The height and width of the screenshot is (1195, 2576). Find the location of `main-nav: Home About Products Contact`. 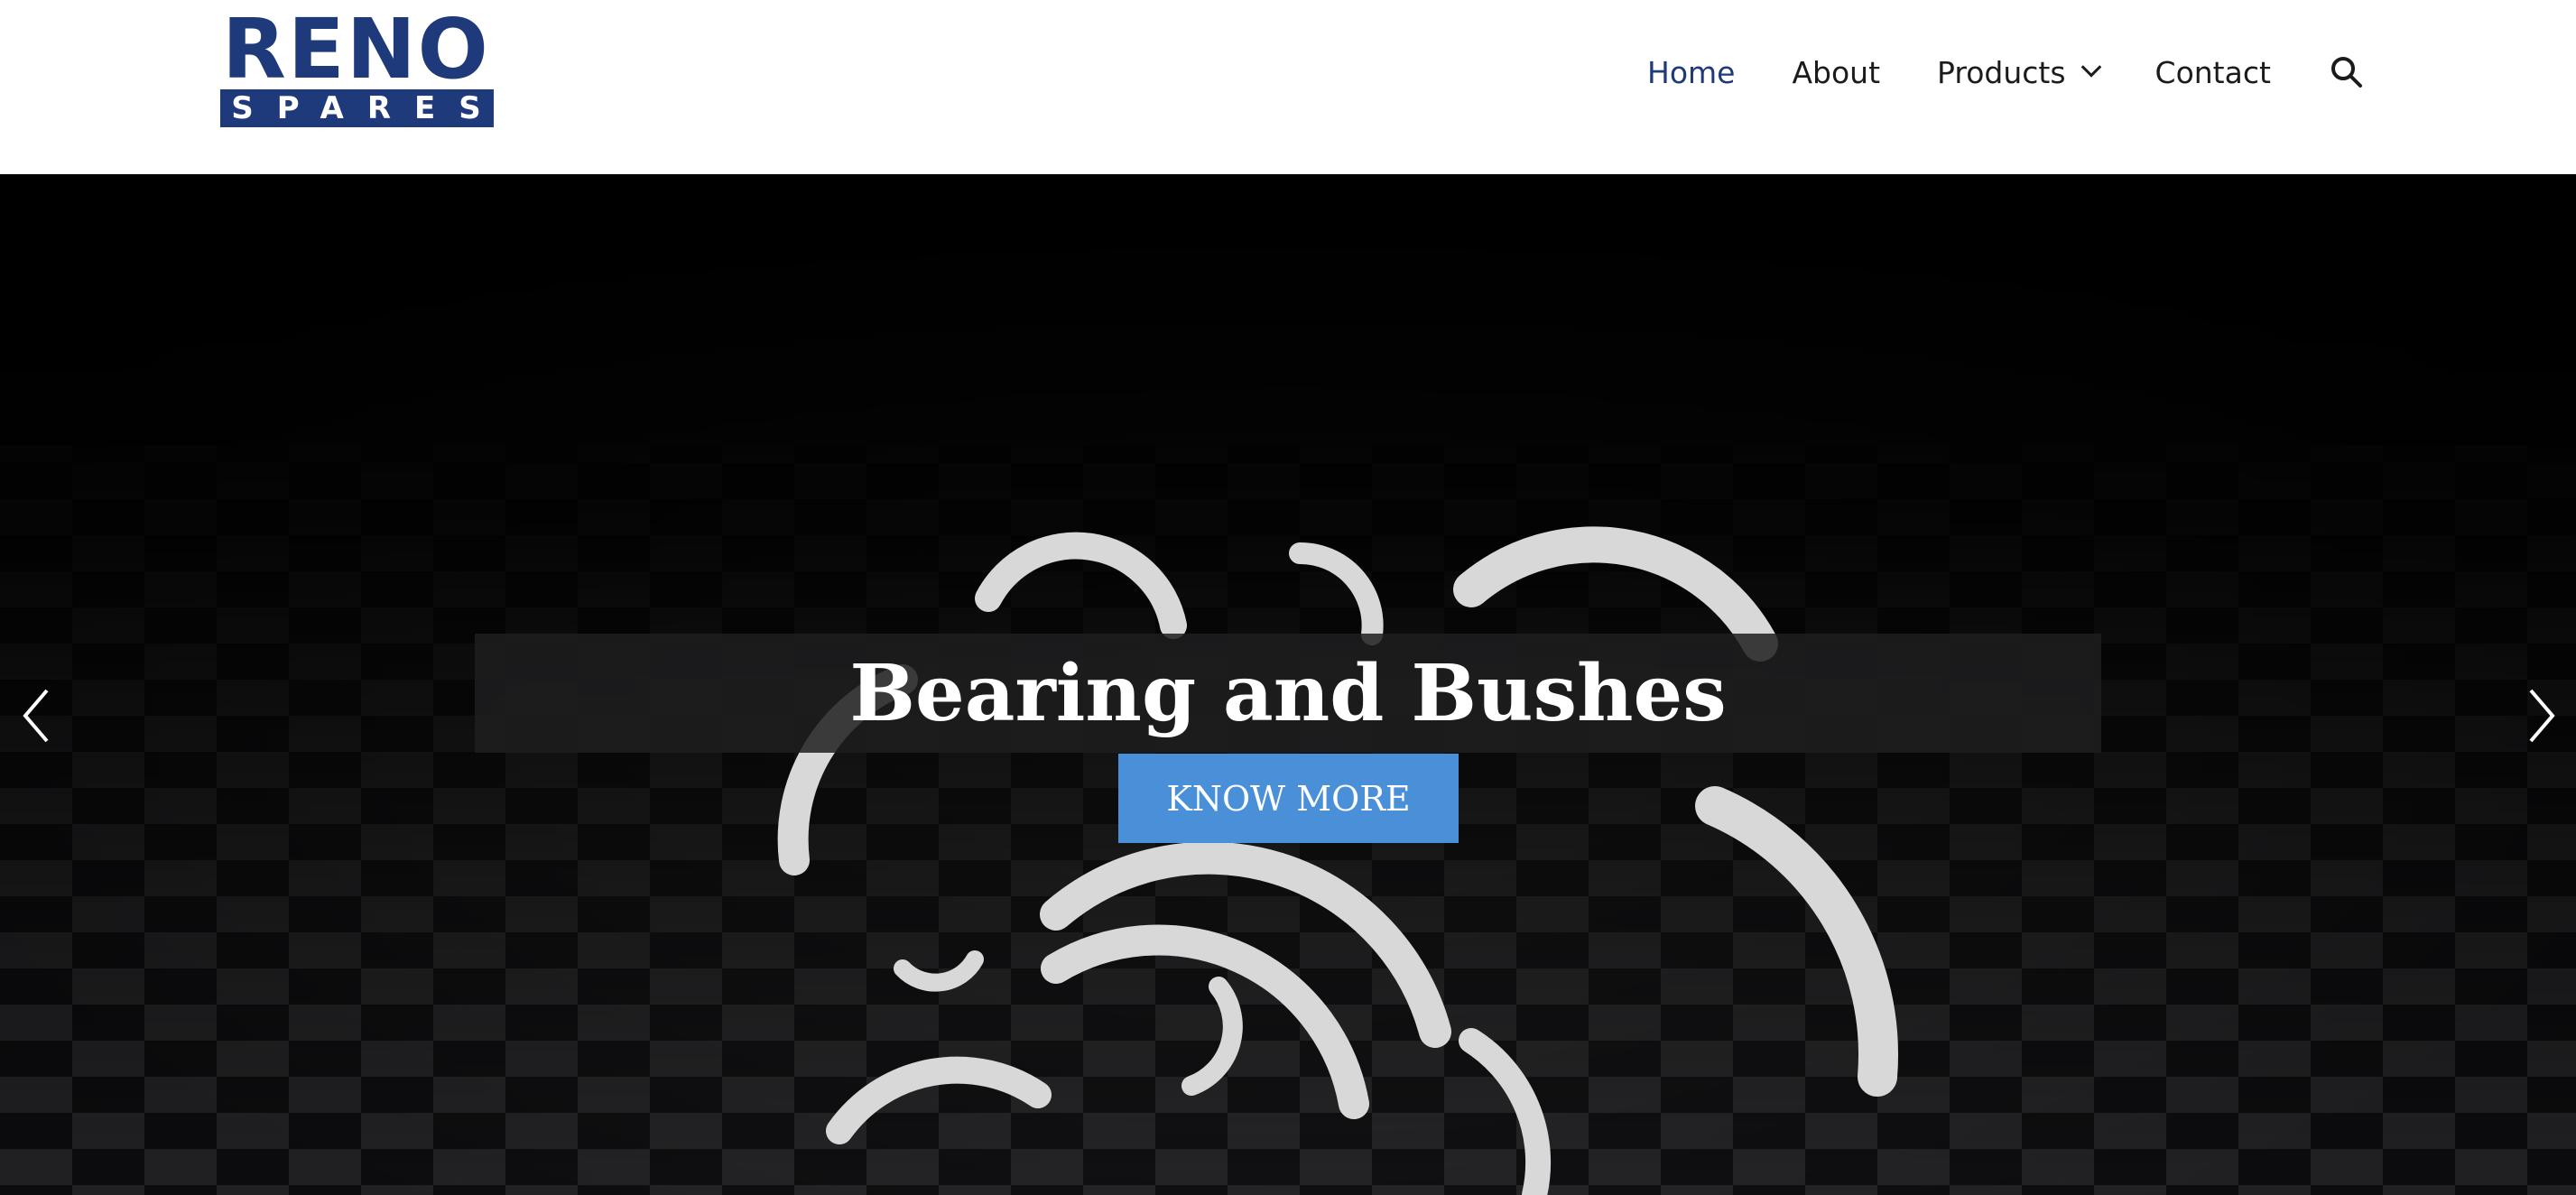

main-nav: Home About Products Contact is located at coordinates (1995, 72).